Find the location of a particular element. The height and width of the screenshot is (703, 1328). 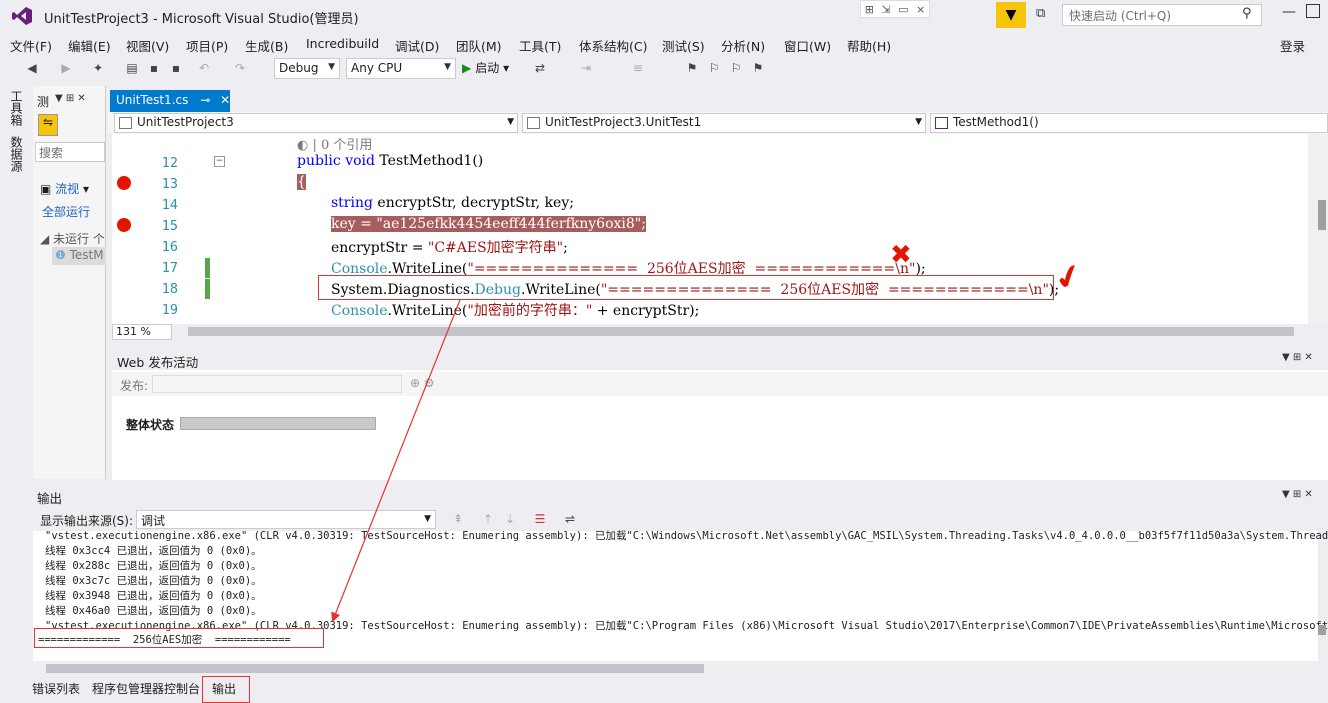

method-nav-select: TestMethod1() is located at coordinates (1129, 123).